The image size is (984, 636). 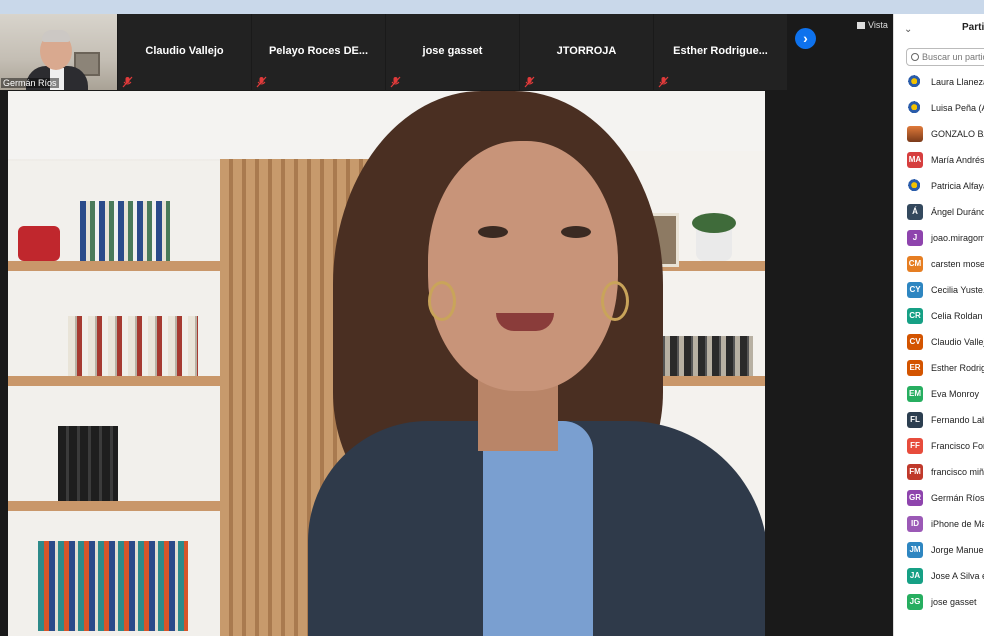 What do you see at coordinates (915, 550) in the screenshot?
I see `avatar: JM` at bounding box center [915, 550].